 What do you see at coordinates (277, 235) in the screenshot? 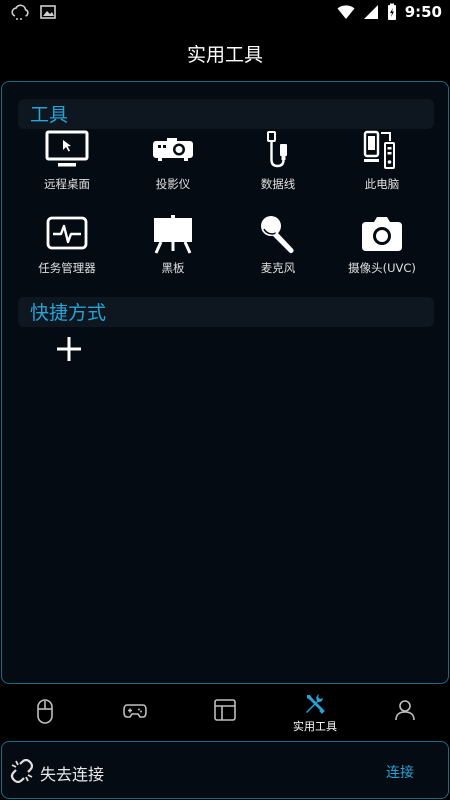
I see `microphone-icon` at bounding box center [277, 235].